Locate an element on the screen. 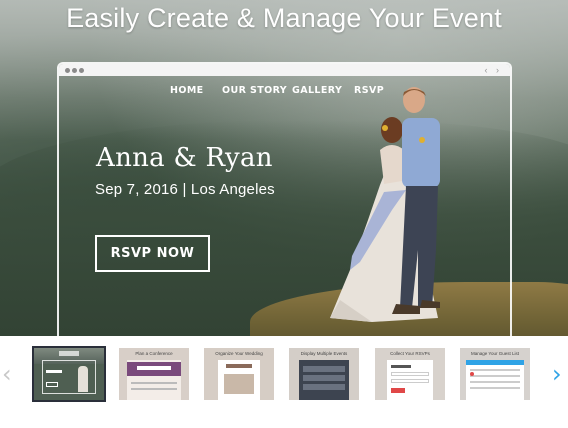 The width and height of the screenshot is (568, 428). carousel-thumbnail is located at coordinates (69, 374).